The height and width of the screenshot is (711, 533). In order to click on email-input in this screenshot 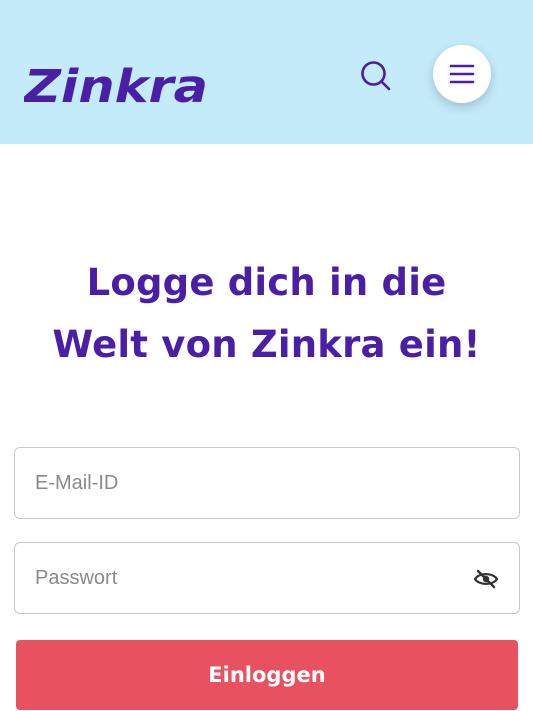, I will do `click(267, 483)`.